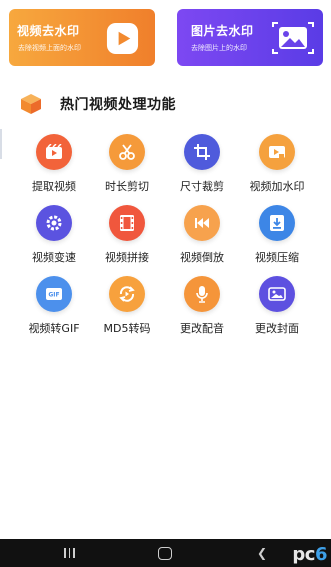 This screenshot has height=567, width=331. Describe the element at coordinates (118, 105) in the screenshot. I see `section-title: 热门视频处理功能` at that location.